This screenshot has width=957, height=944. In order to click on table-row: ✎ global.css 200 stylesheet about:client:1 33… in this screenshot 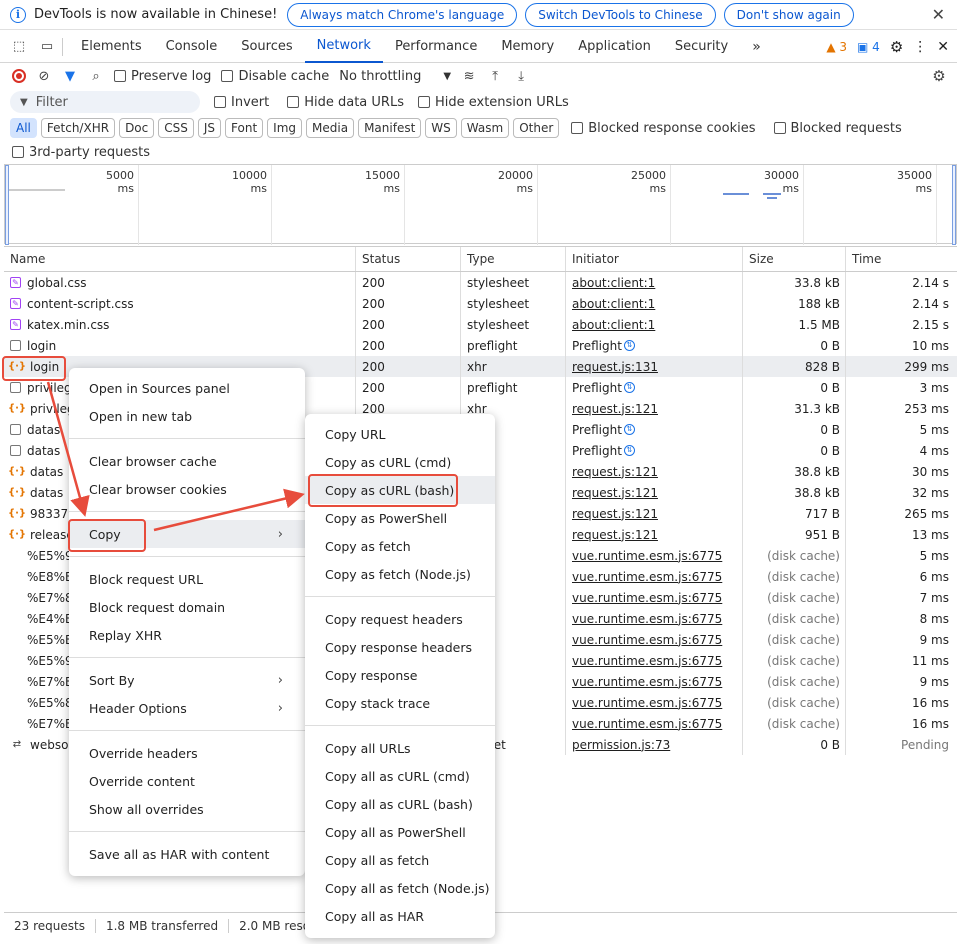, I will do `click(480, 282)`.